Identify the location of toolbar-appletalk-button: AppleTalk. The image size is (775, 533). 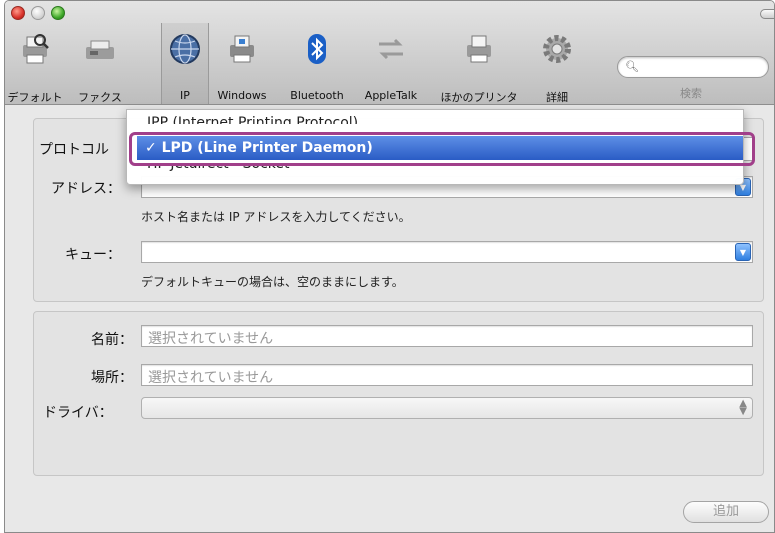
(391, 67).